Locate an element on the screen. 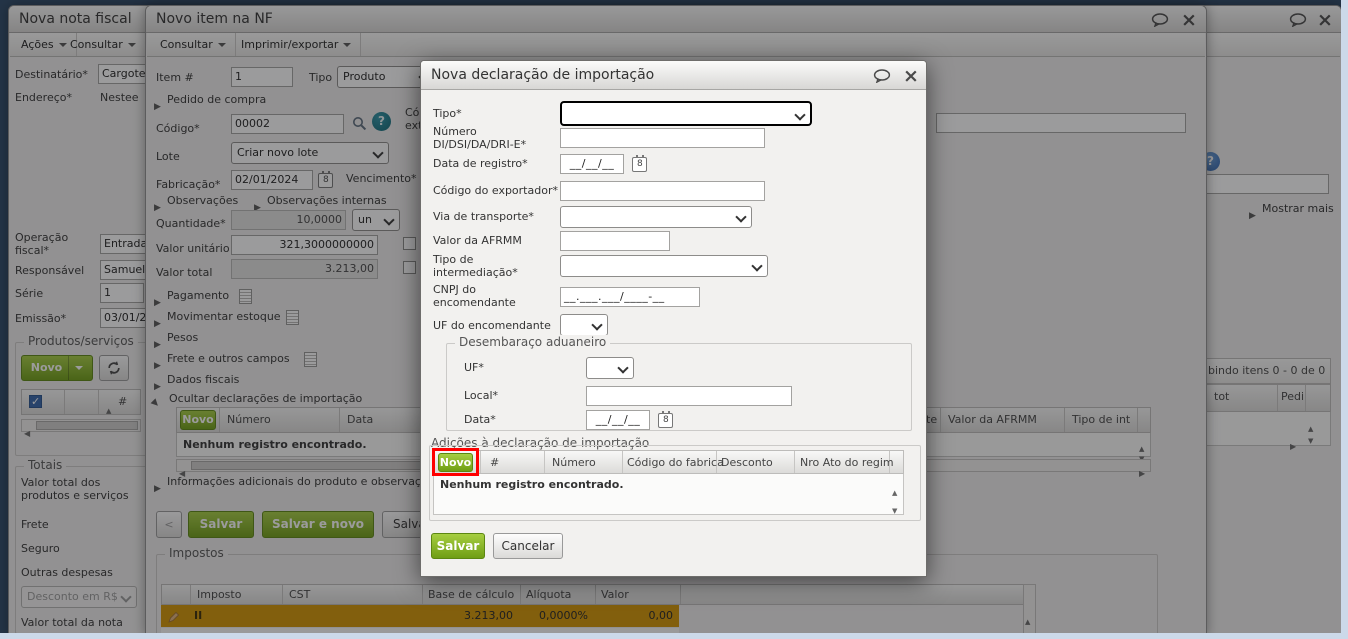 The width and height of the screenshot is (1348, 639). modal-cancelar-button: Cancelar is located at coordinates (528, 546).